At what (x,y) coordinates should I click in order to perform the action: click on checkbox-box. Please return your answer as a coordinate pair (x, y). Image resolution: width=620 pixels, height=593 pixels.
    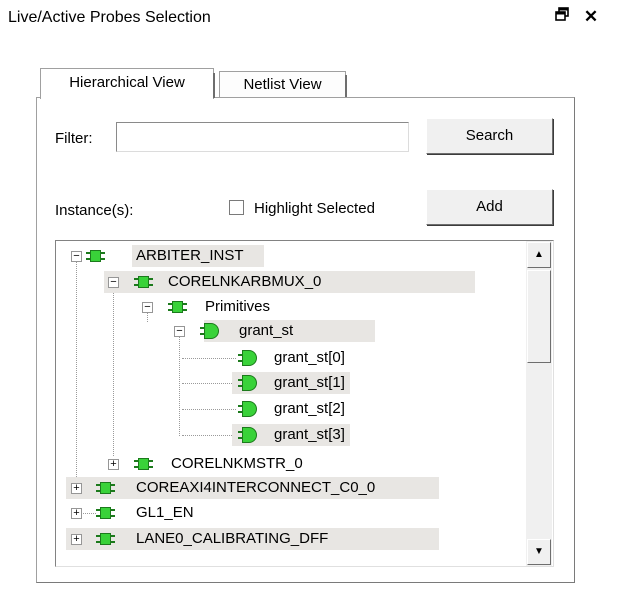
    Looking at the image, I should click on (236, 207).